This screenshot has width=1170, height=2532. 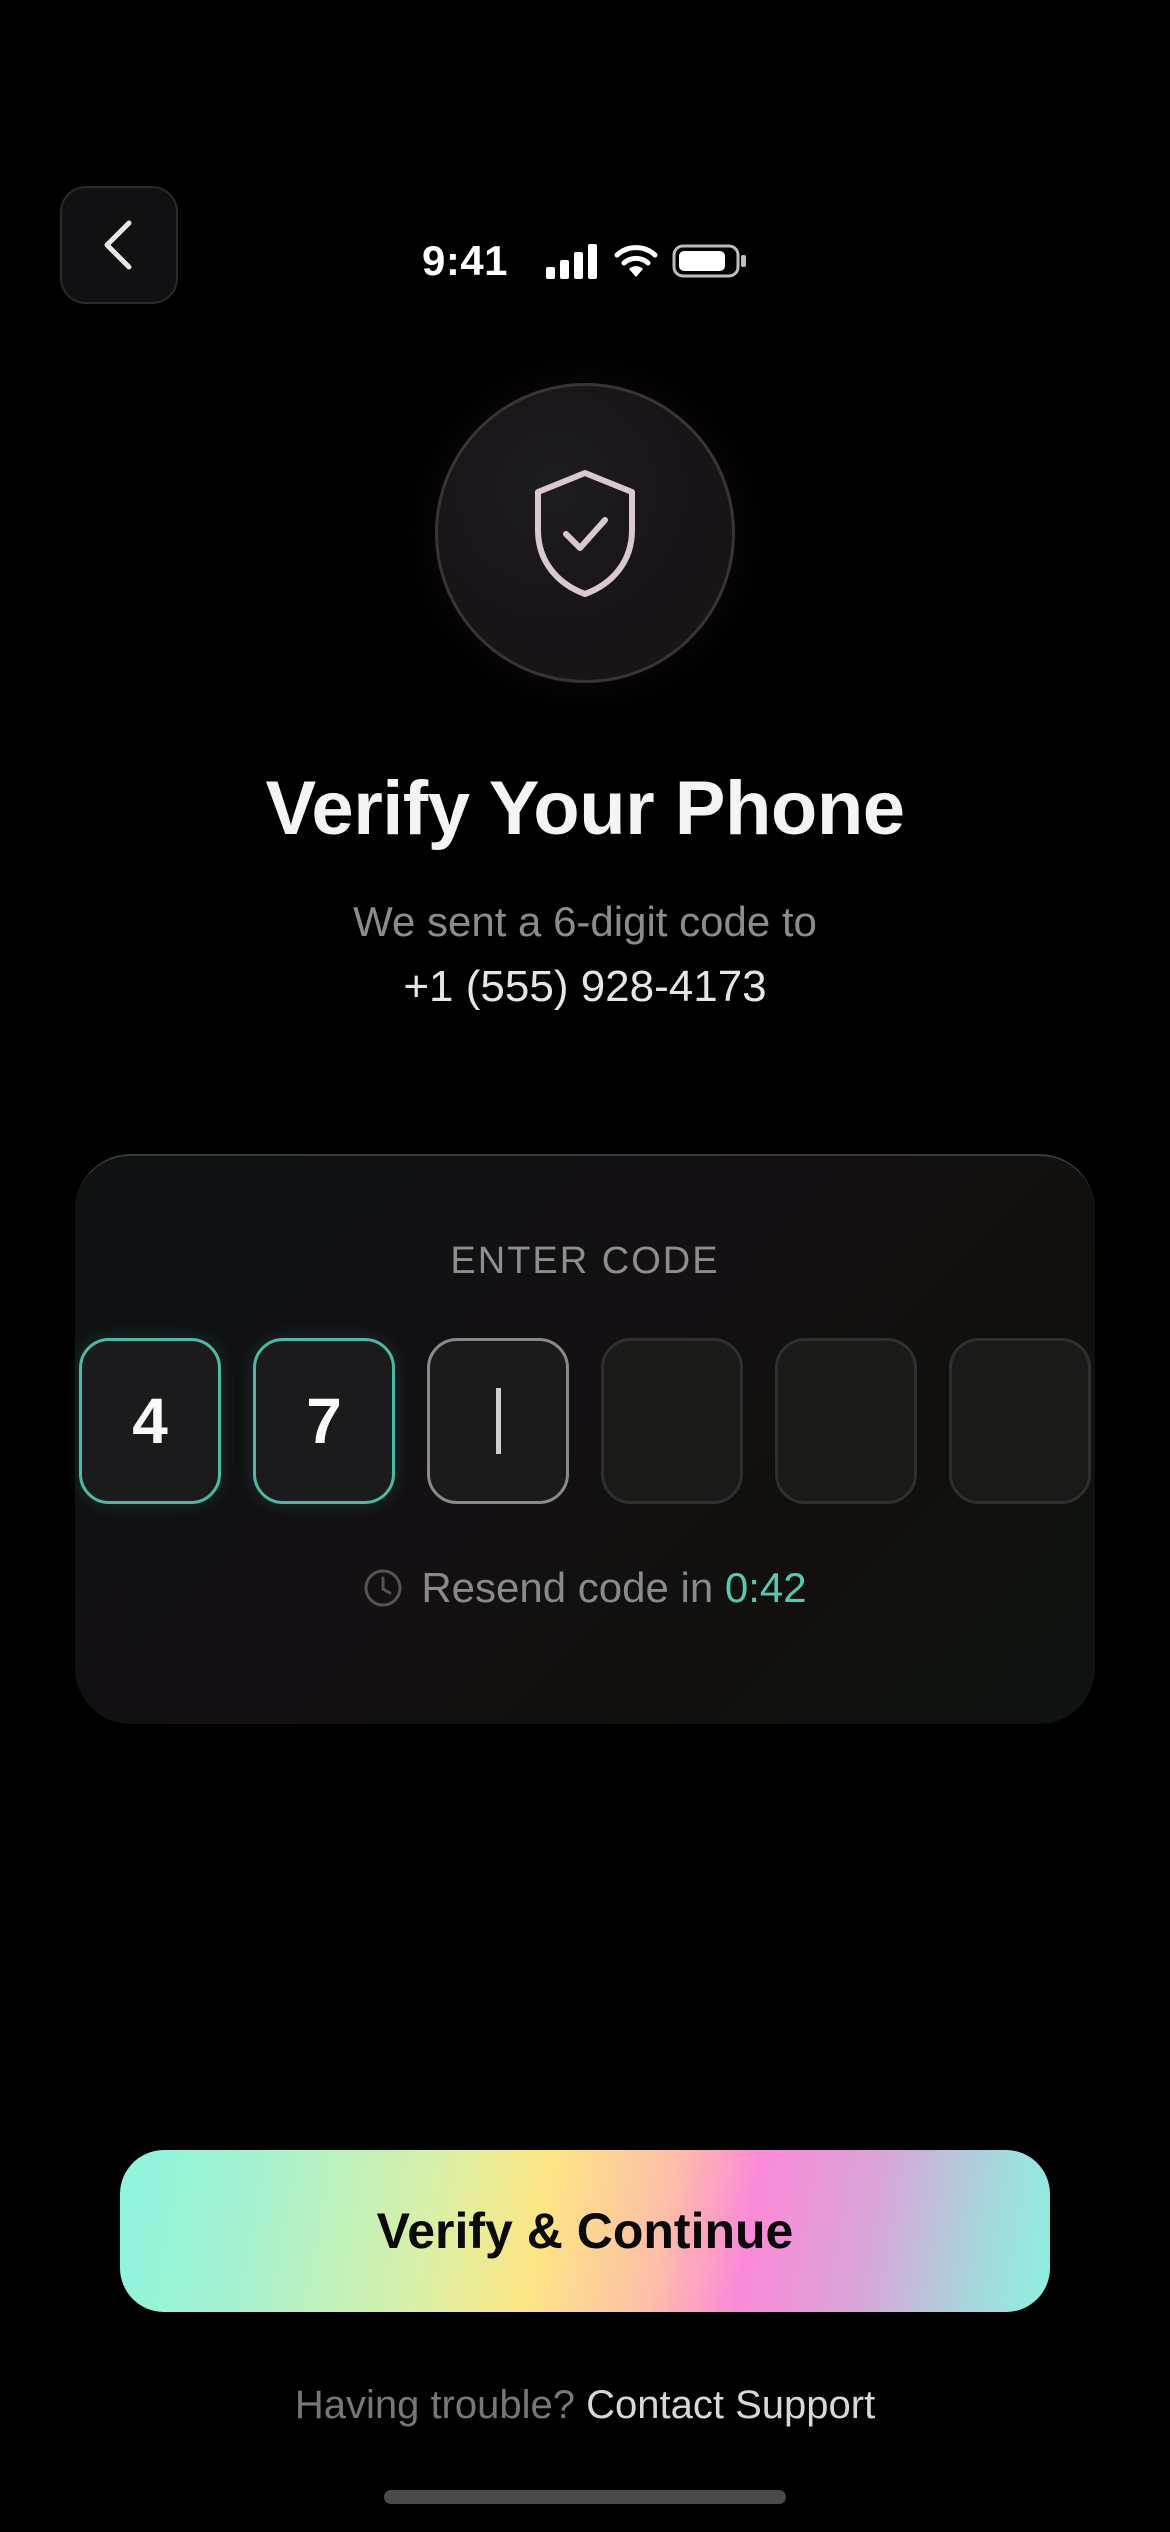 I want to click on resend-label: Resend code in, so click(x=567, y=1587).